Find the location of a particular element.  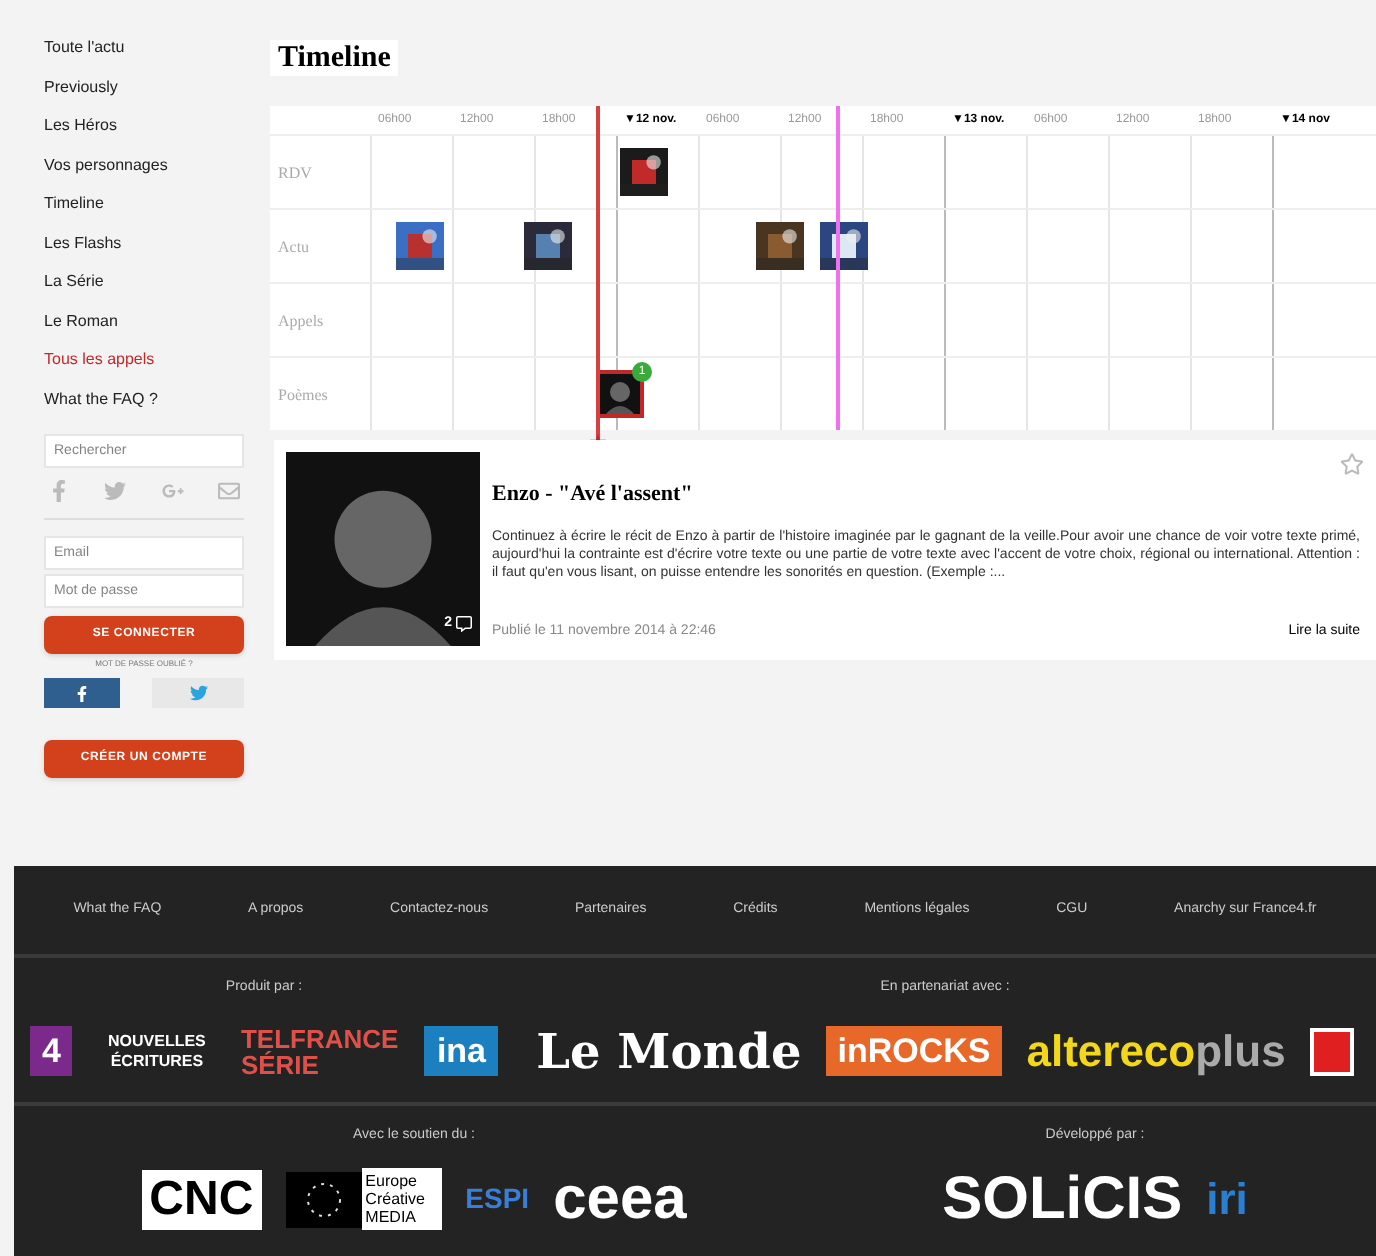

logo: TELFRANCE SÉRIE is located at coordinates (320, 1051).